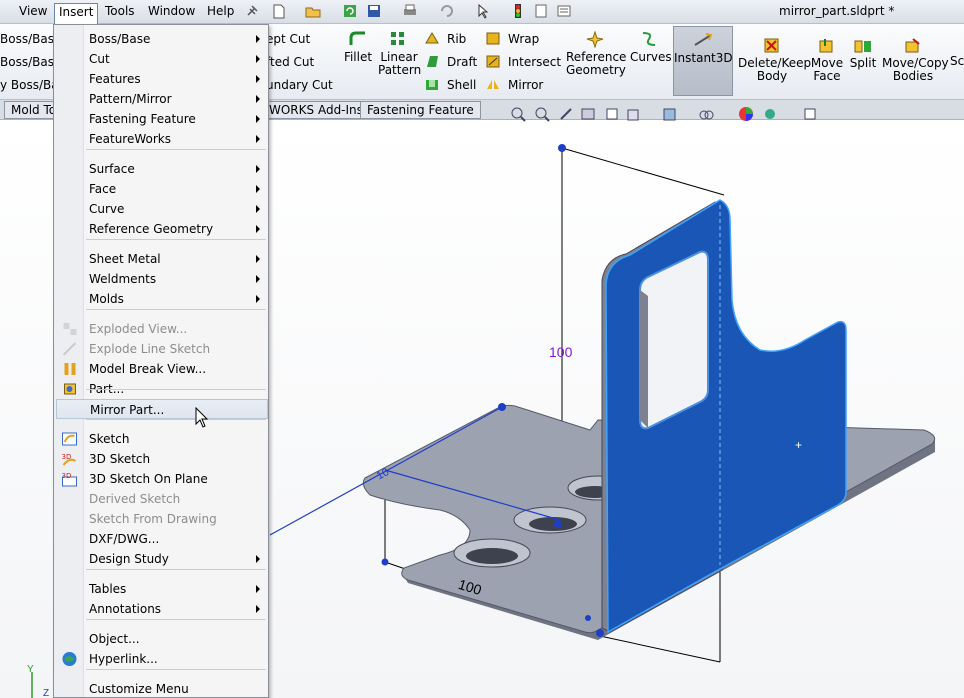 This screenshot has width=964, height=698. Describe the element at coordinates (162, 99) in the screenshot. I see `menu-item-pattern-mirror: Pattern/Mirror` at that location.